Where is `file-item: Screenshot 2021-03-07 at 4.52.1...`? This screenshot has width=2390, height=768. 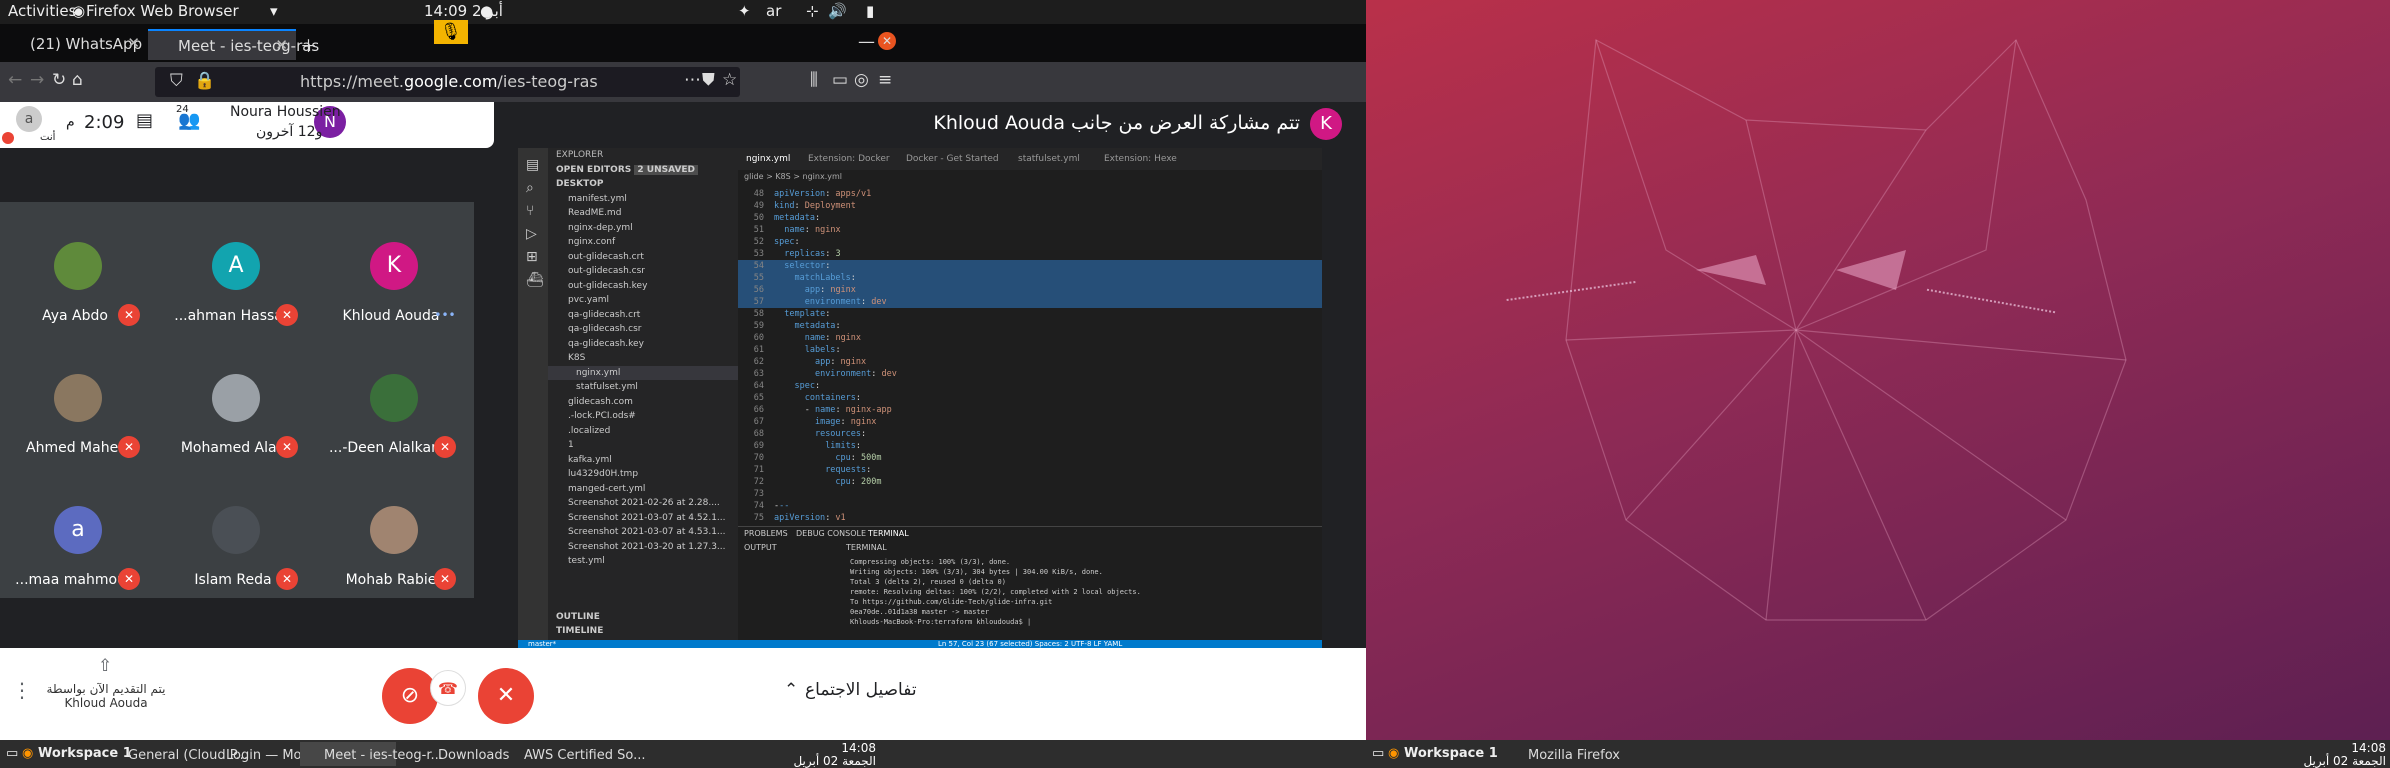 file-item: Screenshot 2021-03-07 at 4.52.1... is located at coordinates (643, 518).